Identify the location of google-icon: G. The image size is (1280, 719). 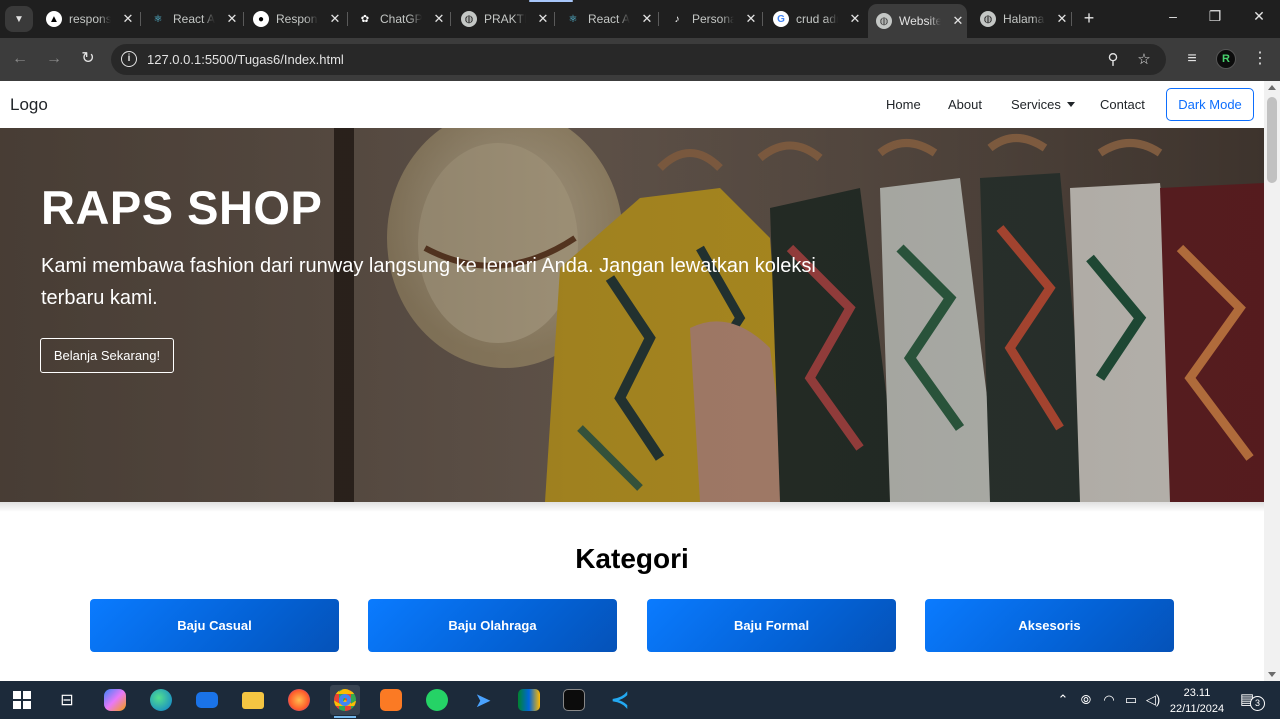
(781, 19).